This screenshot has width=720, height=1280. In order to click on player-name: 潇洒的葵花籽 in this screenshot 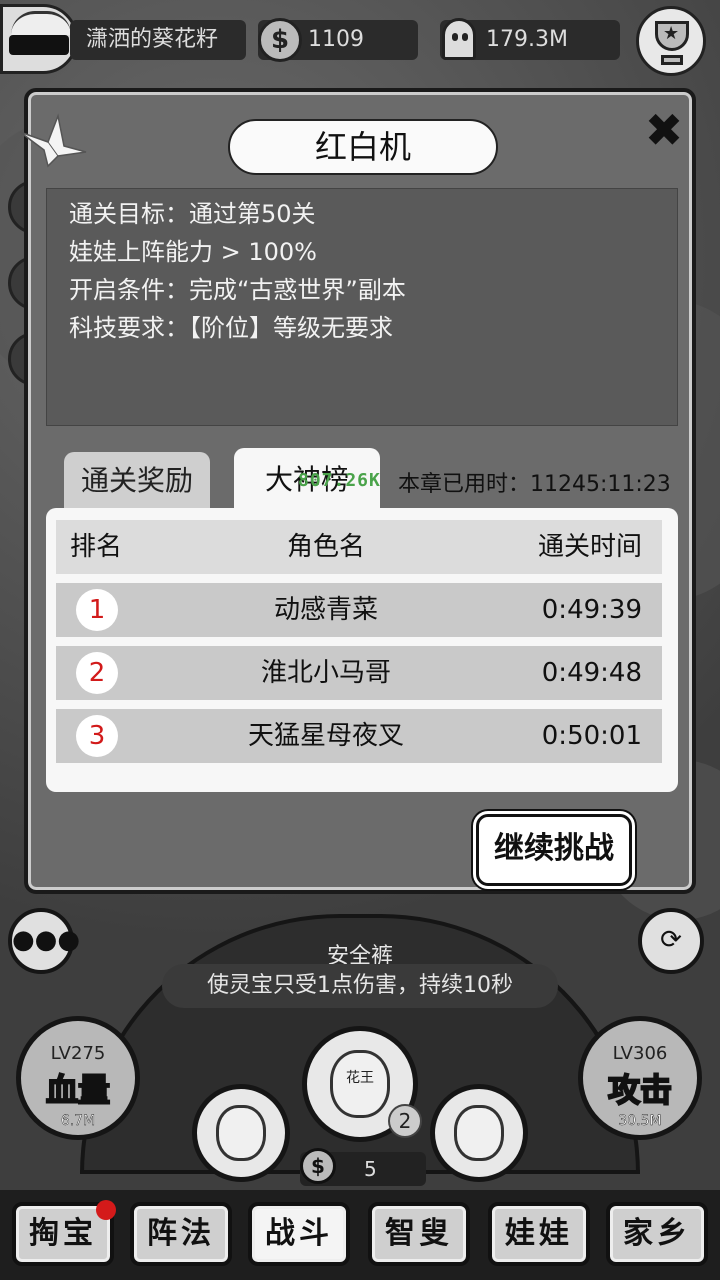, I will do `click(158, 40)`.